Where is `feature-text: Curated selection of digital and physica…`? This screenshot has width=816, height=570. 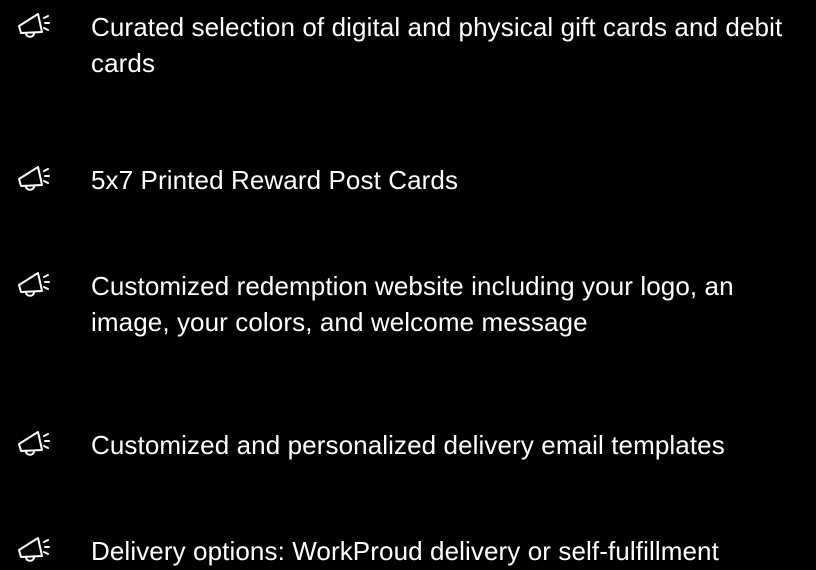 feature-text: Curated selection of digital and physica… is located at coordinates (437, 45).